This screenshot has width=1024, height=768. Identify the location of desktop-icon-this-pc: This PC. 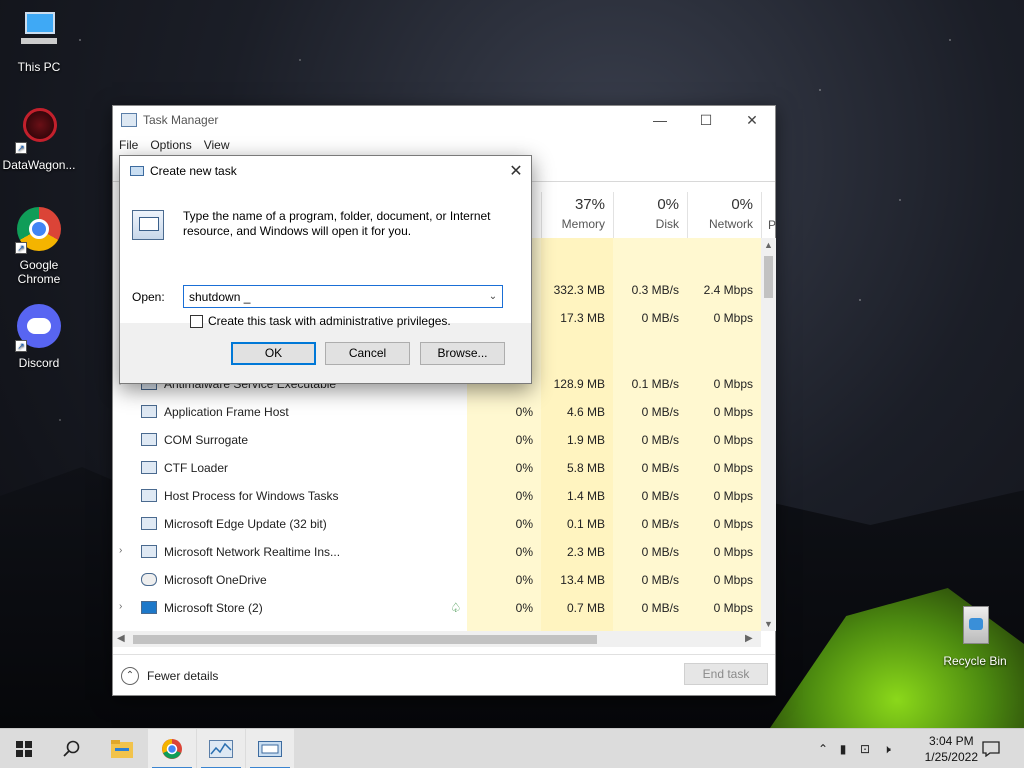
(39, 41).